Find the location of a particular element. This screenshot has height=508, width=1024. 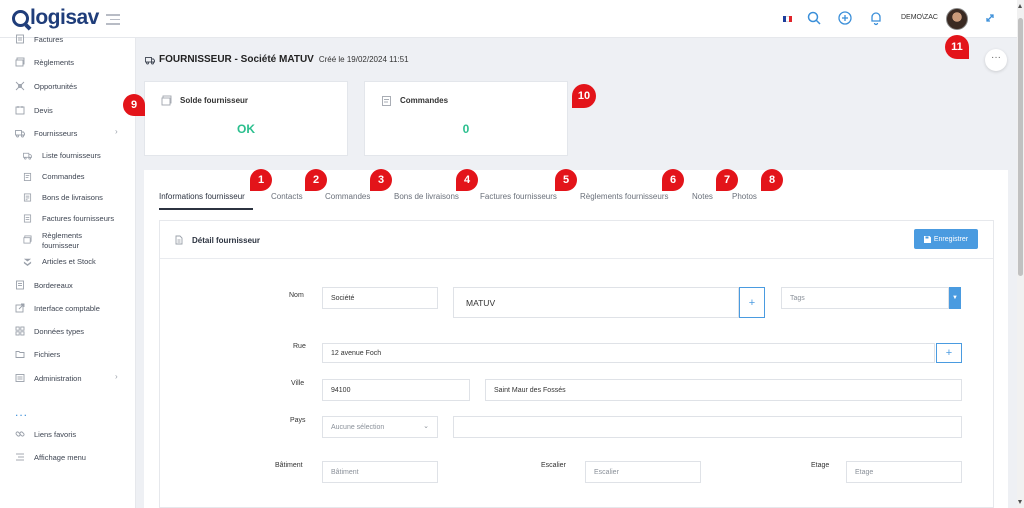

annotation-badge-2: 2 is located at coordinates (316, 180).